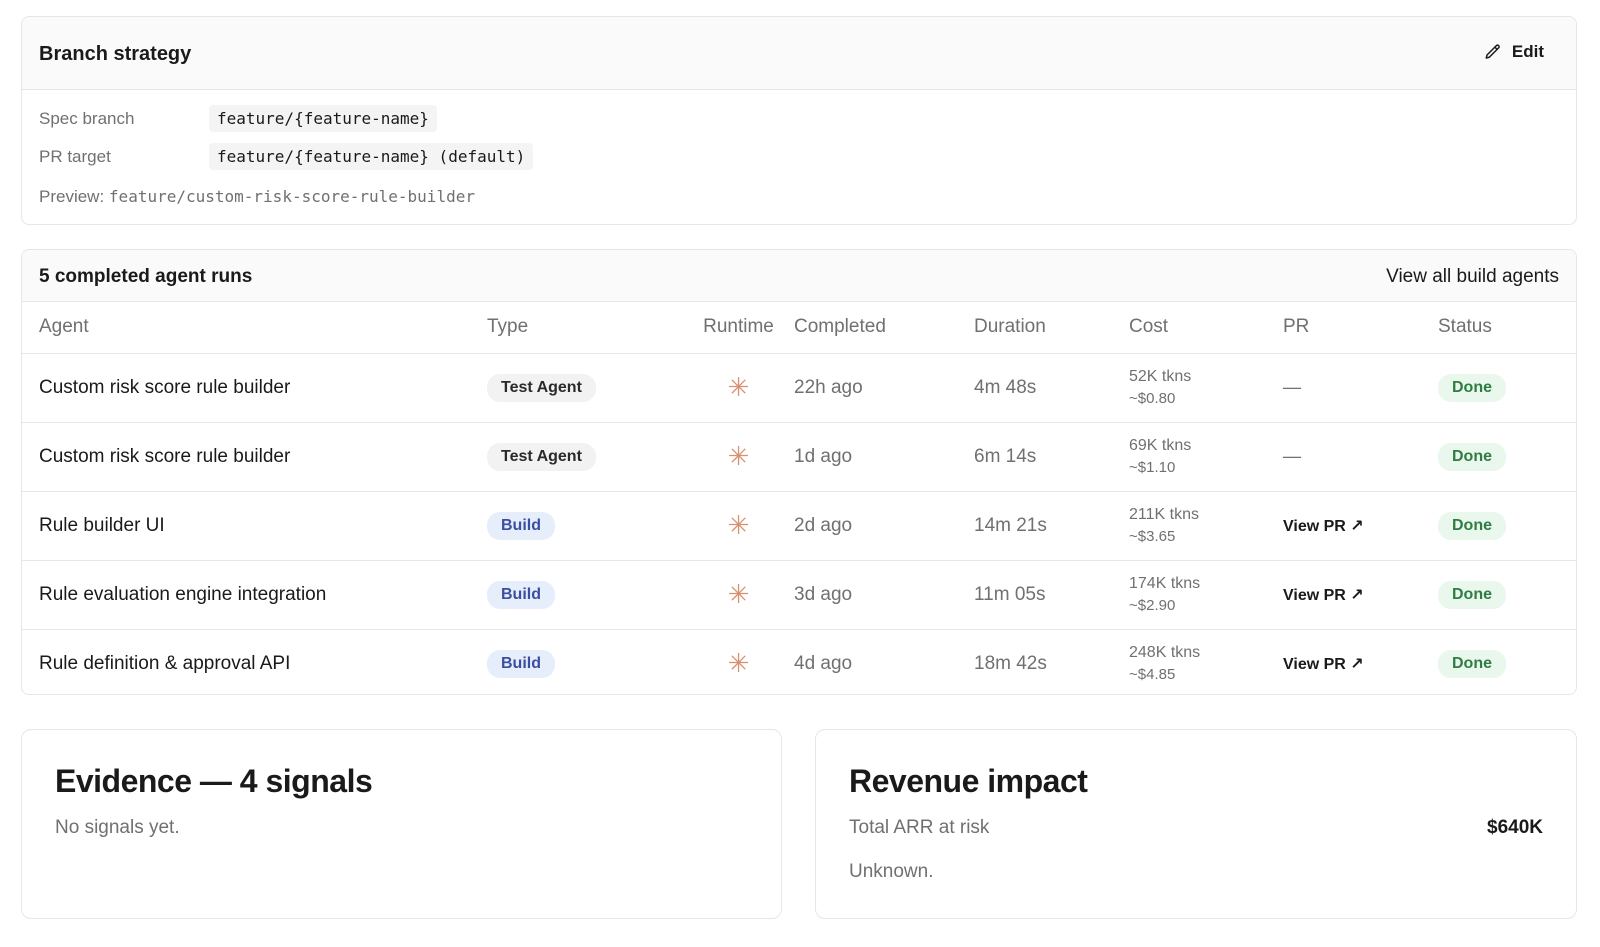 The width and height of the screenshot is (1600, 947). Describe the element at coordinates (1360, 328) in the screenshot. I see `column-header-pr: PR` at that location.